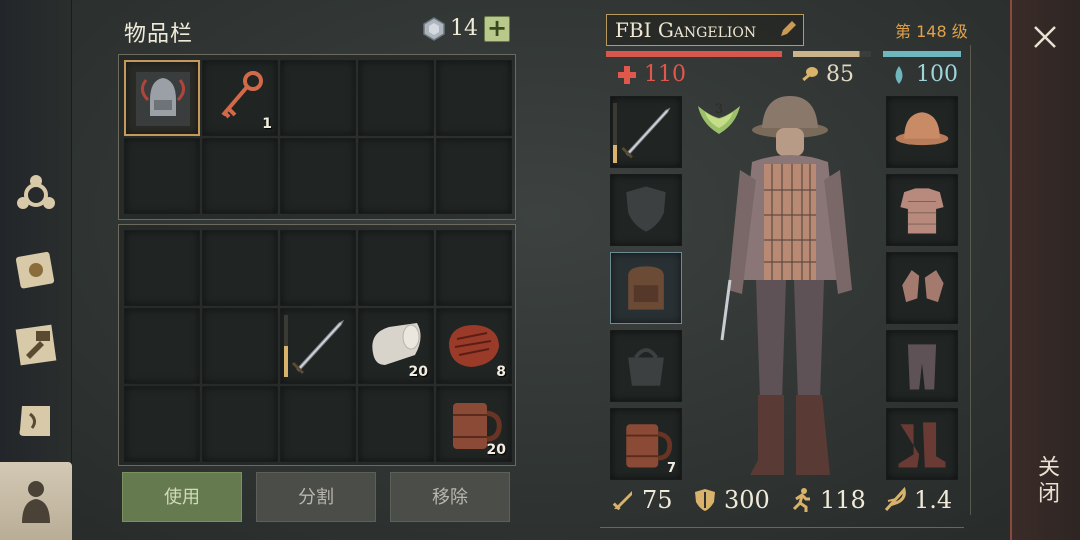  What do you see at coordinates (622, 501) in the screenshot?
I see `attack-sword-icon` at bounding box center [622, 501].